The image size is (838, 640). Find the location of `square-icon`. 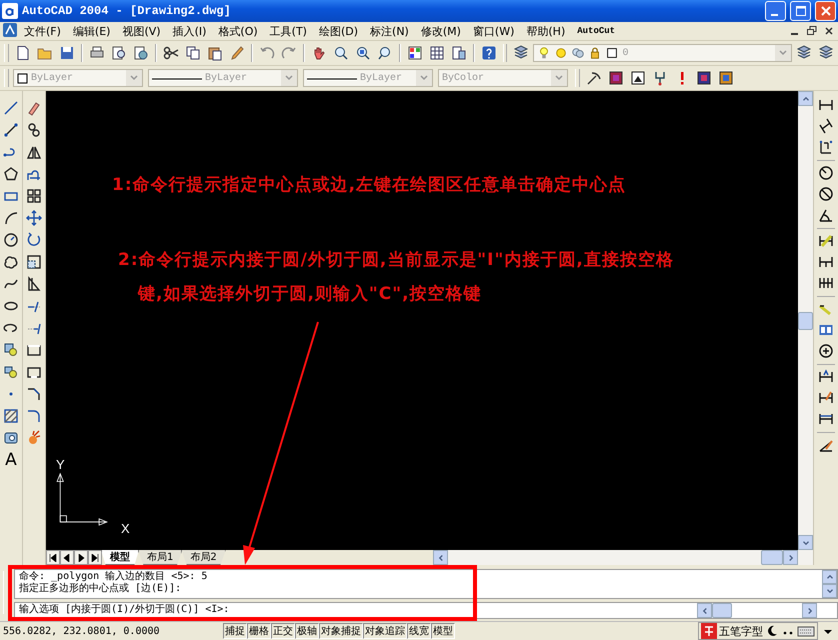

square-icon is located at coordinates (612, 53).